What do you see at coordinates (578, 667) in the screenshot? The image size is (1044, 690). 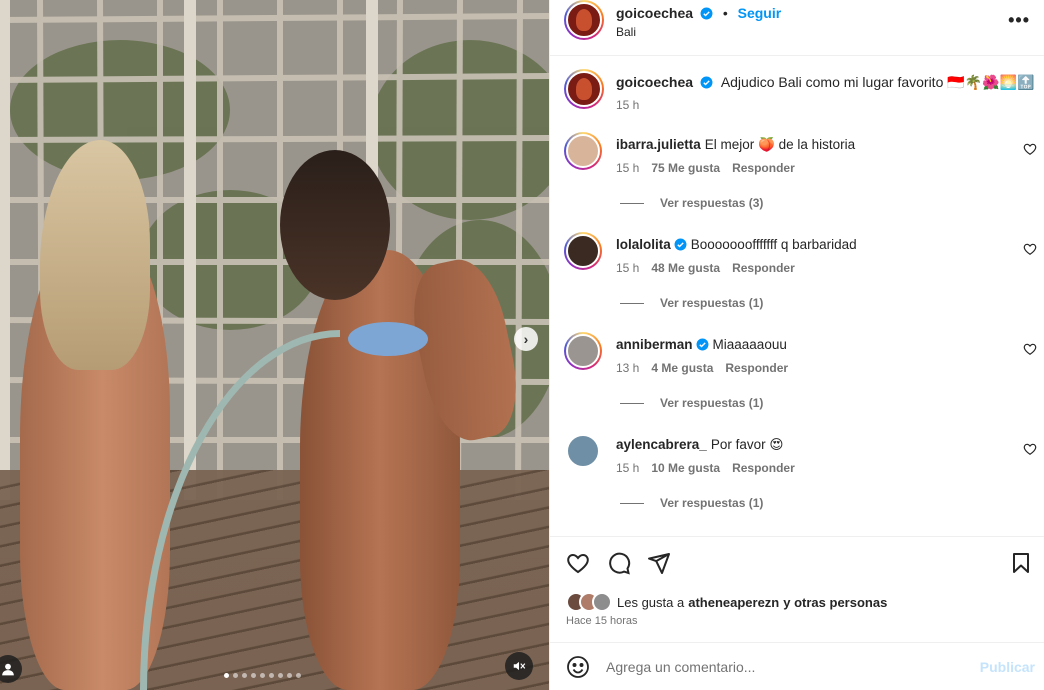 I see `emoji-icon` at bounding box center [578, 667].